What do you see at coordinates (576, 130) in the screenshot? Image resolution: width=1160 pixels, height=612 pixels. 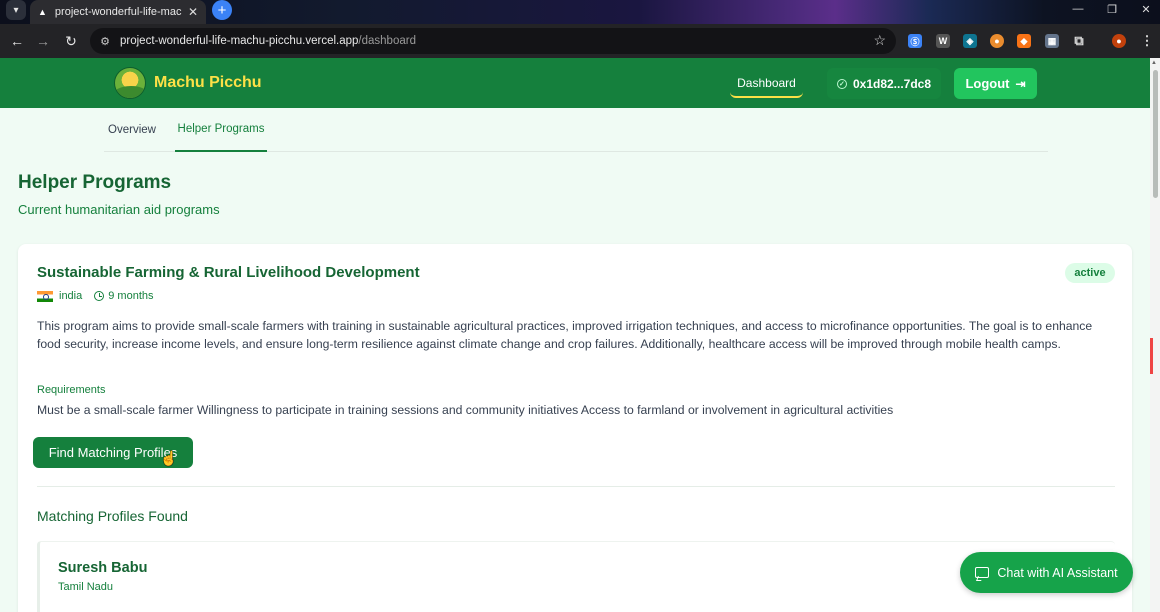 I see `page-tabs: Overview Helper Programs` at bounding box center [576, 130].